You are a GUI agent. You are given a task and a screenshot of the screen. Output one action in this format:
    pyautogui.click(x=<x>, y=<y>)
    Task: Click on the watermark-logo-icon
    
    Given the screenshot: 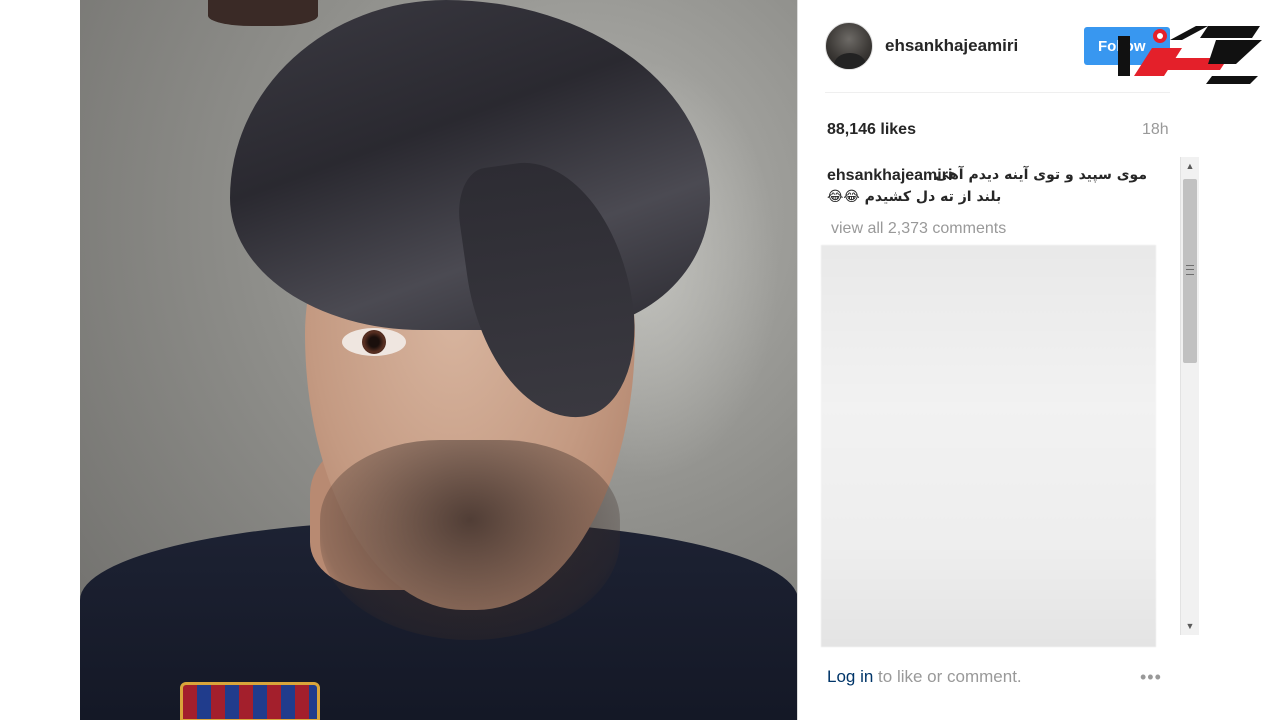 What is the action you would take?
    pyautogui.click(x=1190, y=55)
    